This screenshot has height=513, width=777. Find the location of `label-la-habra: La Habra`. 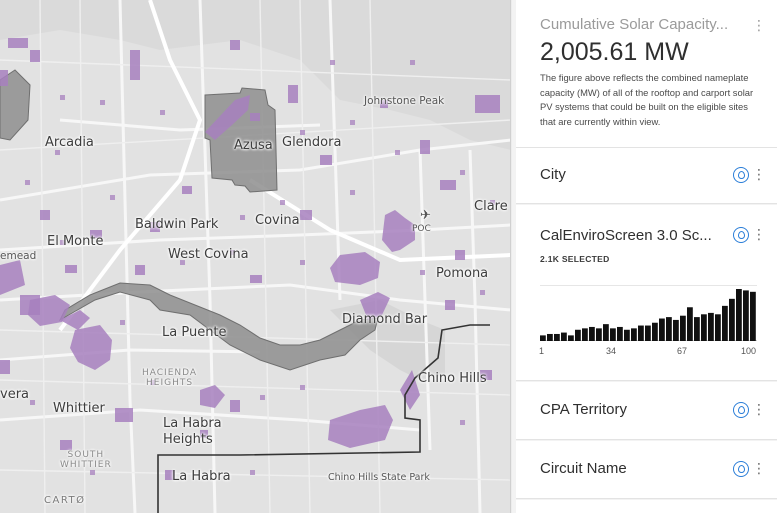

label-la-habra: La Habra is located at coordinates (201, 476).